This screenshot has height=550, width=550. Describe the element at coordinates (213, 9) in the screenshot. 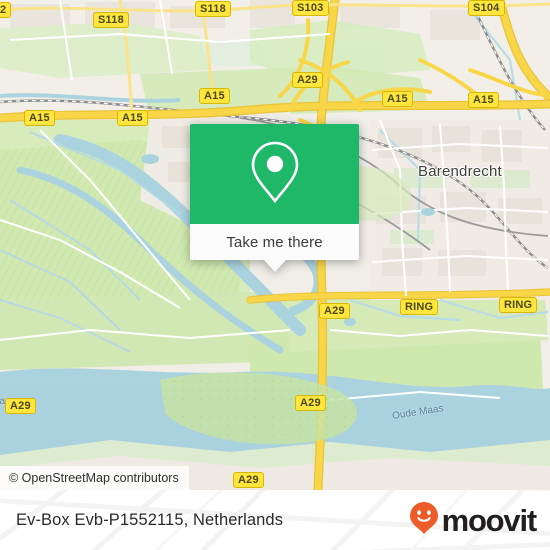

I see `road-shield-s118-b: S118` at that location.